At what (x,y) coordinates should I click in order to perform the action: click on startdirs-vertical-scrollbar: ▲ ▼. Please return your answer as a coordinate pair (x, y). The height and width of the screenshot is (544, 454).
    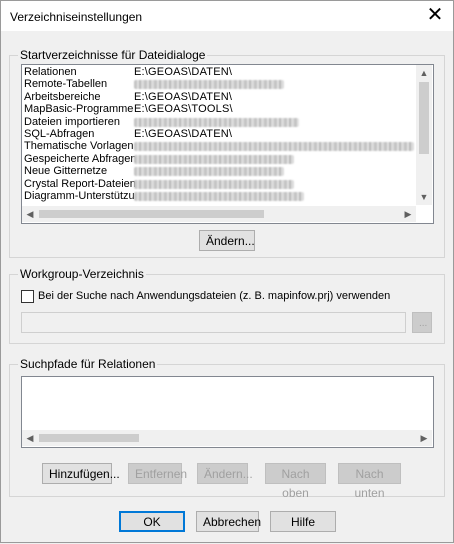
    Looking at the image, I should click on (424, 135).